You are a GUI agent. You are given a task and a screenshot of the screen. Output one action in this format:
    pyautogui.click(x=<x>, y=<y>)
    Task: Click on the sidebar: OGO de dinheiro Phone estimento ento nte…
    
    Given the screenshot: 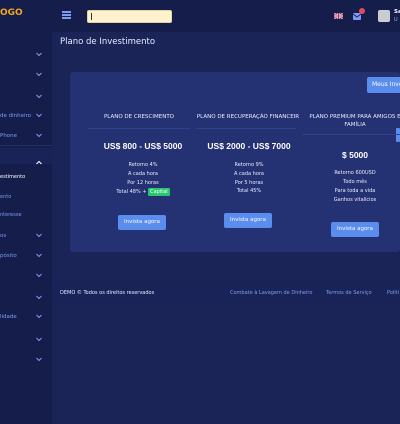 What is the action you would take?
    pyautogui.click(x=26, y=212)
    